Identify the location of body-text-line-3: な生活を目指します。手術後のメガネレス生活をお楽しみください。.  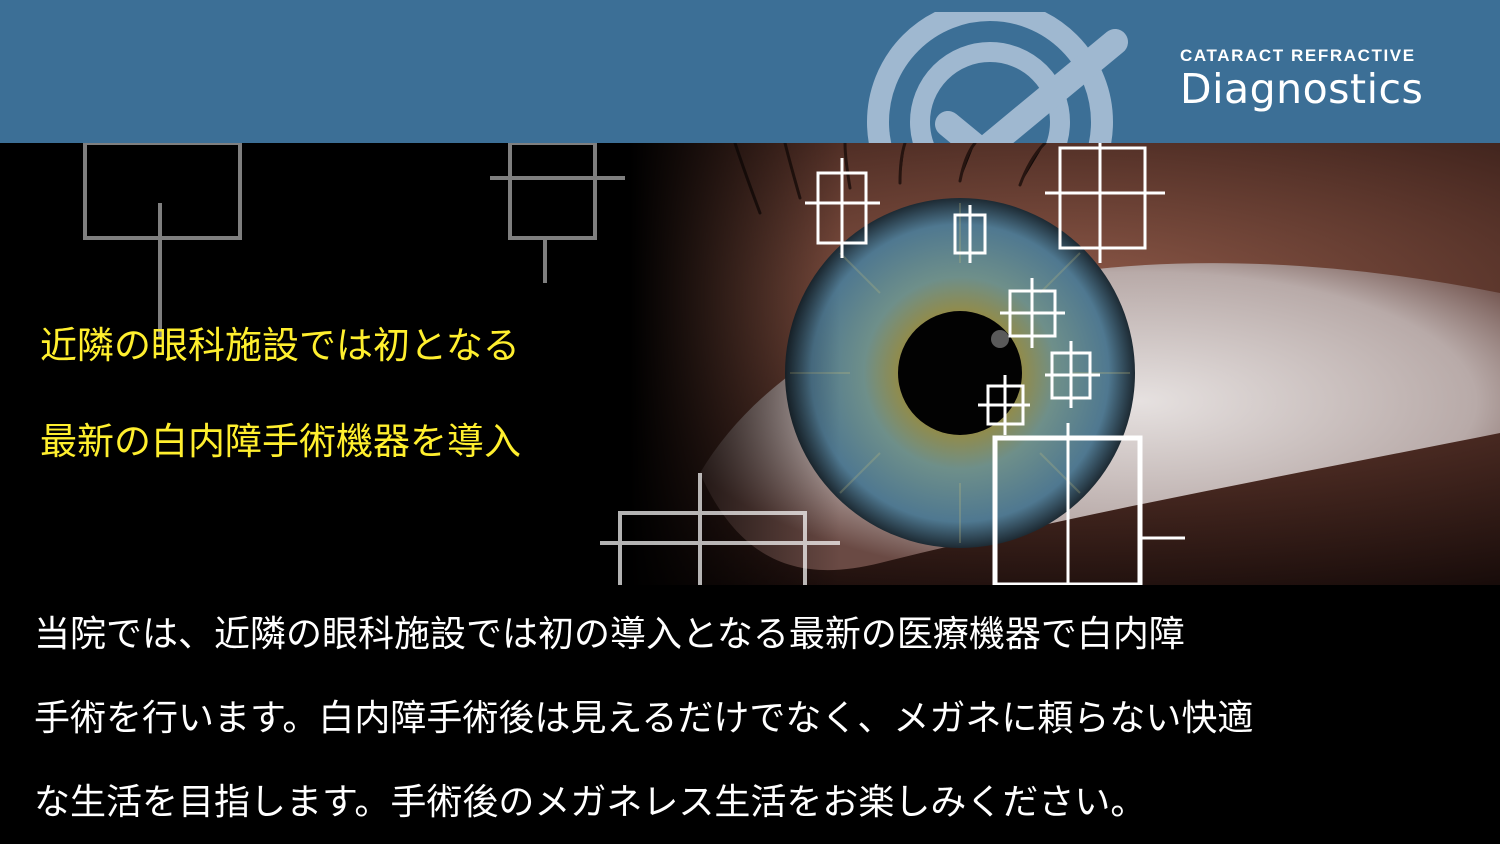
(590, 802).